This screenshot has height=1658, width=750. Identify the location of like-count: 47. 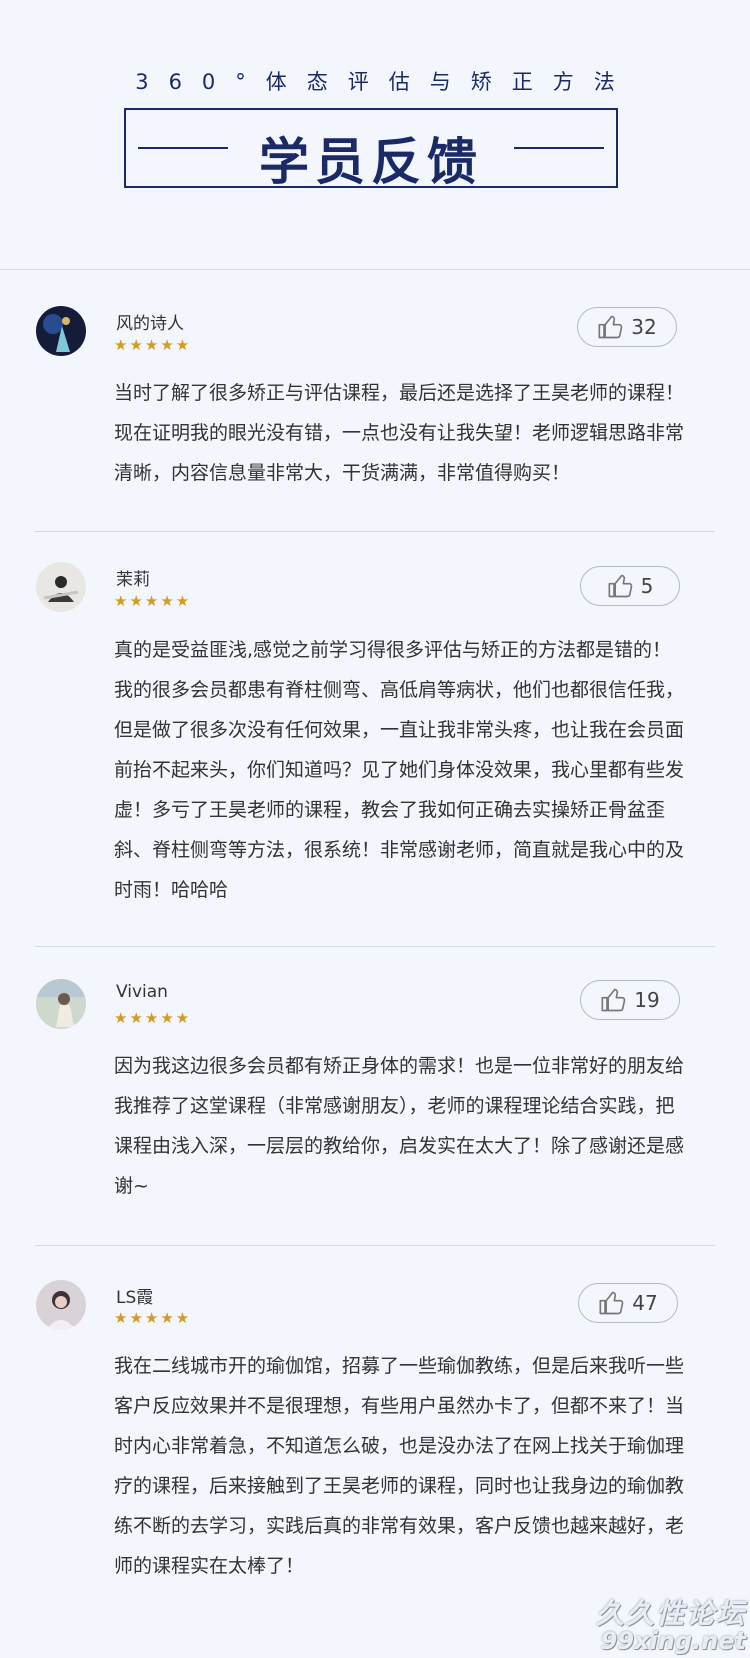
(645, 1303).